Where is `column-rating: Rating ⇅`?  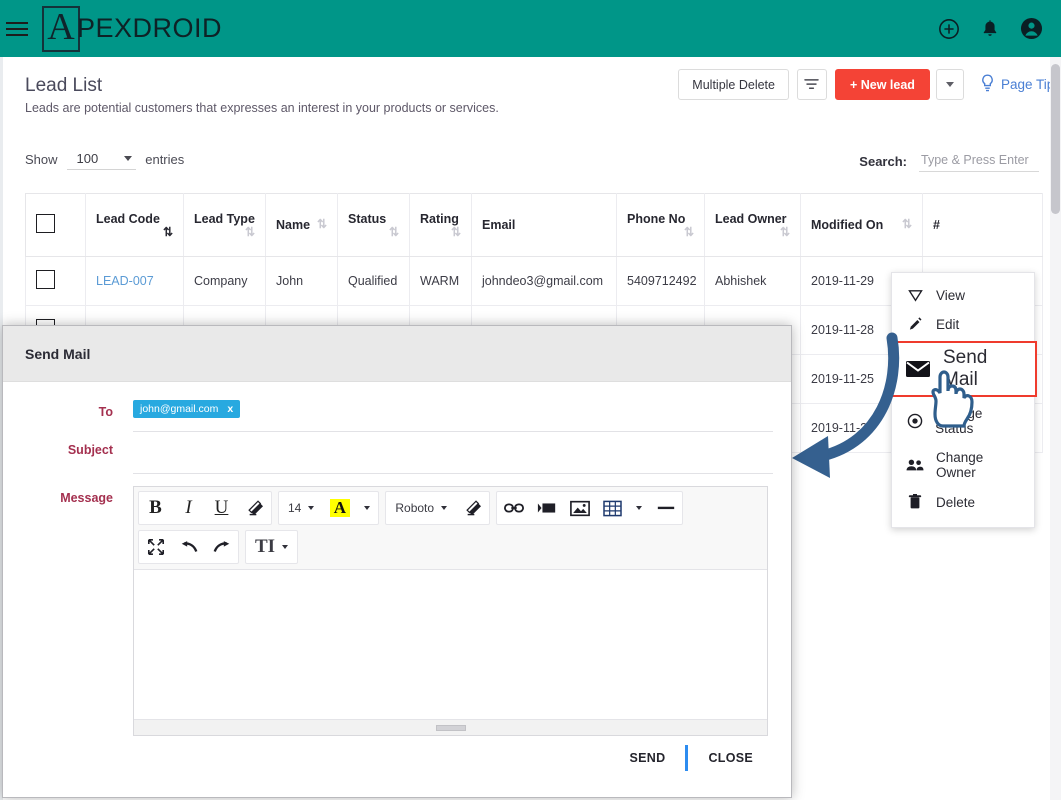
column-rating: Rating ⇅ is located at coordinates (440, 225).